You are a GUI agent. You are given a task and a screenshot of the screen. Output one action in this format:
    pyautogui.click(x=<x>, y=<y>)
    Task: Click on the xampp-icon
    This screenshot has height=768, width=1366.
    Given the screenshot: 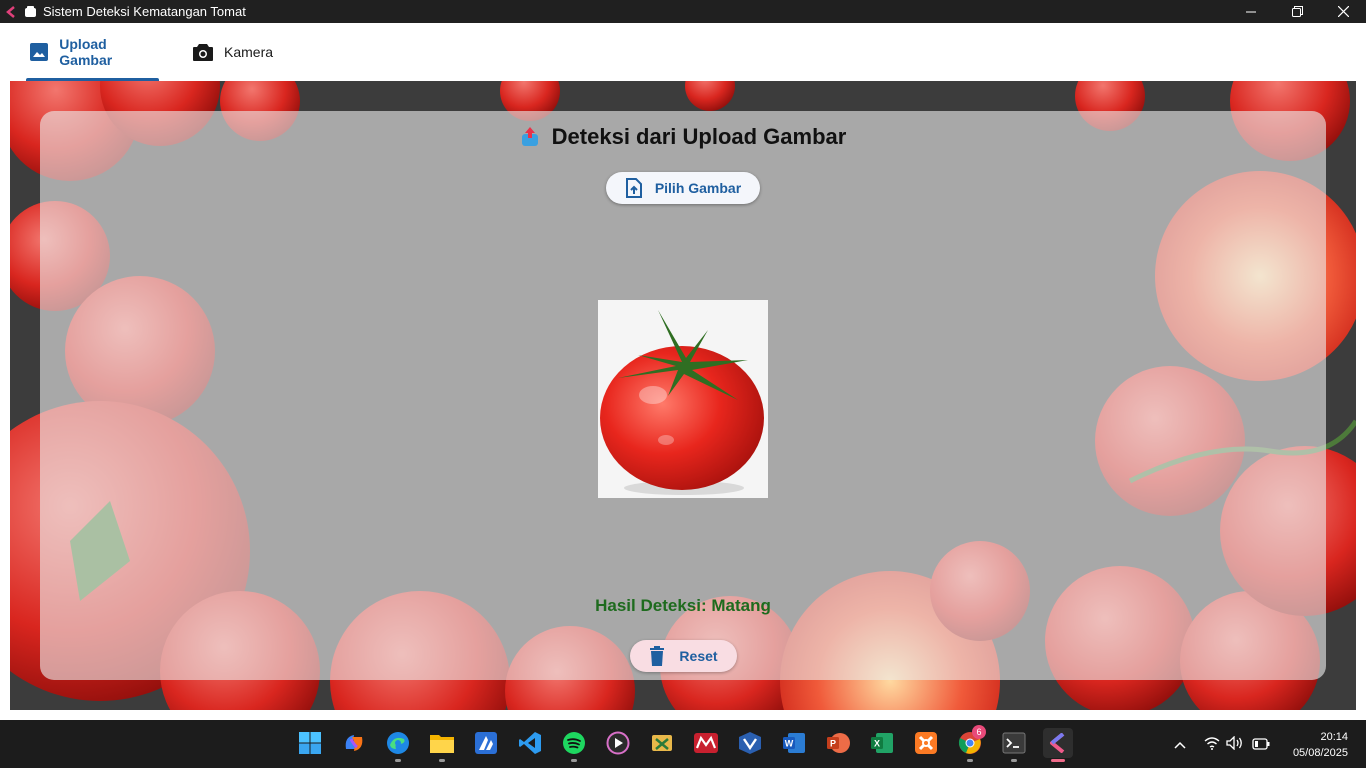 What is the action you would take?
    pyautogui.click(x=926, y=743)
    